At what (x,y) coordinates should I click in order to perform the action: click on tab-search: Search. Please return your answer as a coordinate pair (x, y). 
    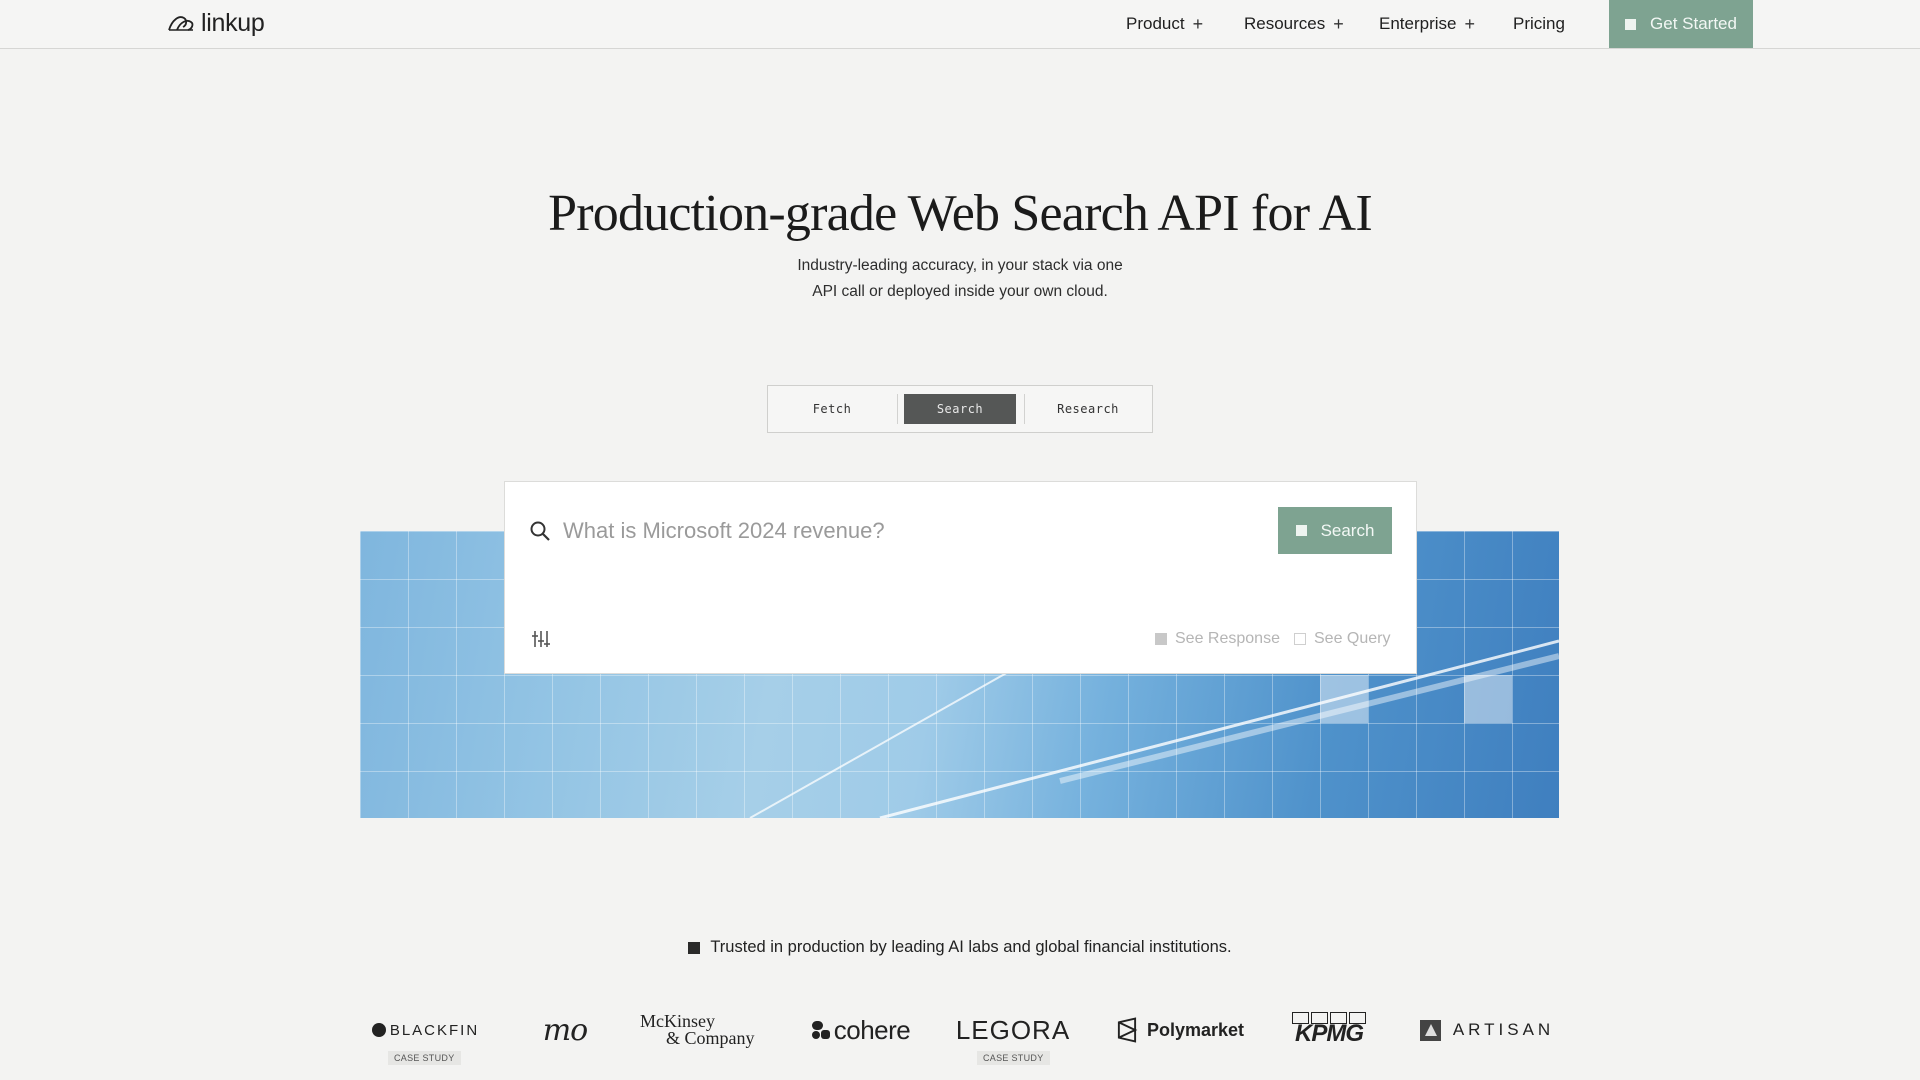
    Looking at the image, I should click on (960, 409).